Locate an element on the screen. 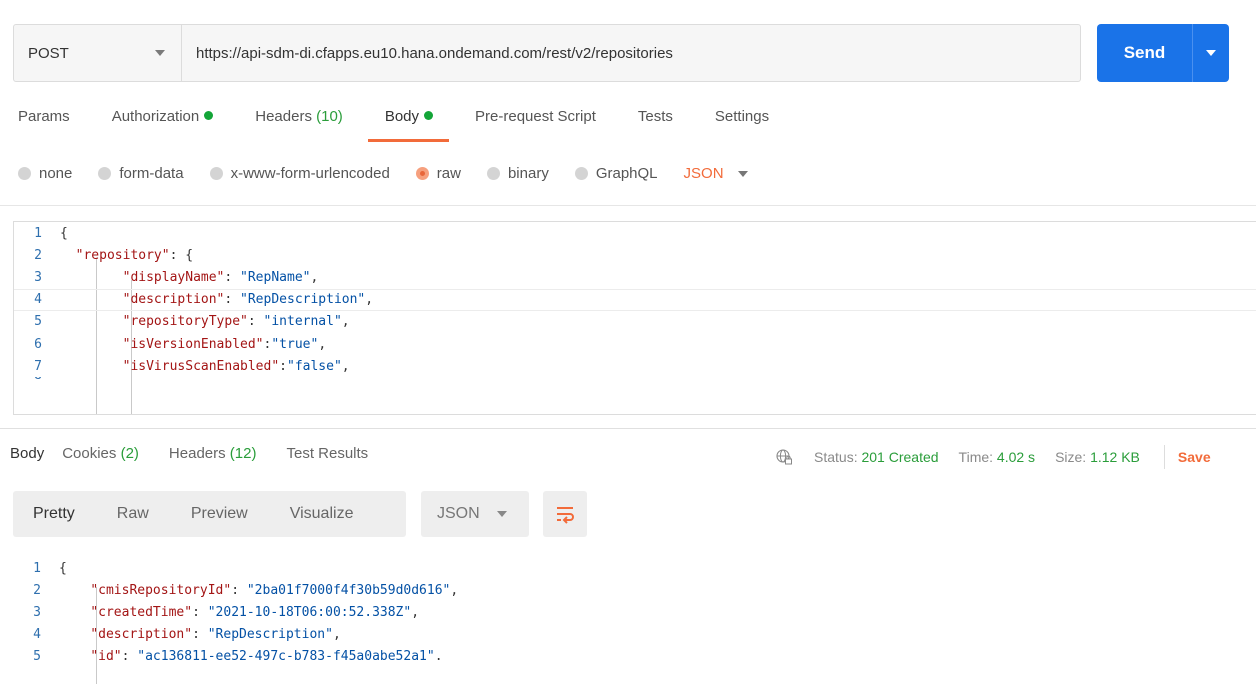 Image resolution: width=1256 pixels, height=684 pixels. radio-raw: raw is located at coordinates (438, 173).